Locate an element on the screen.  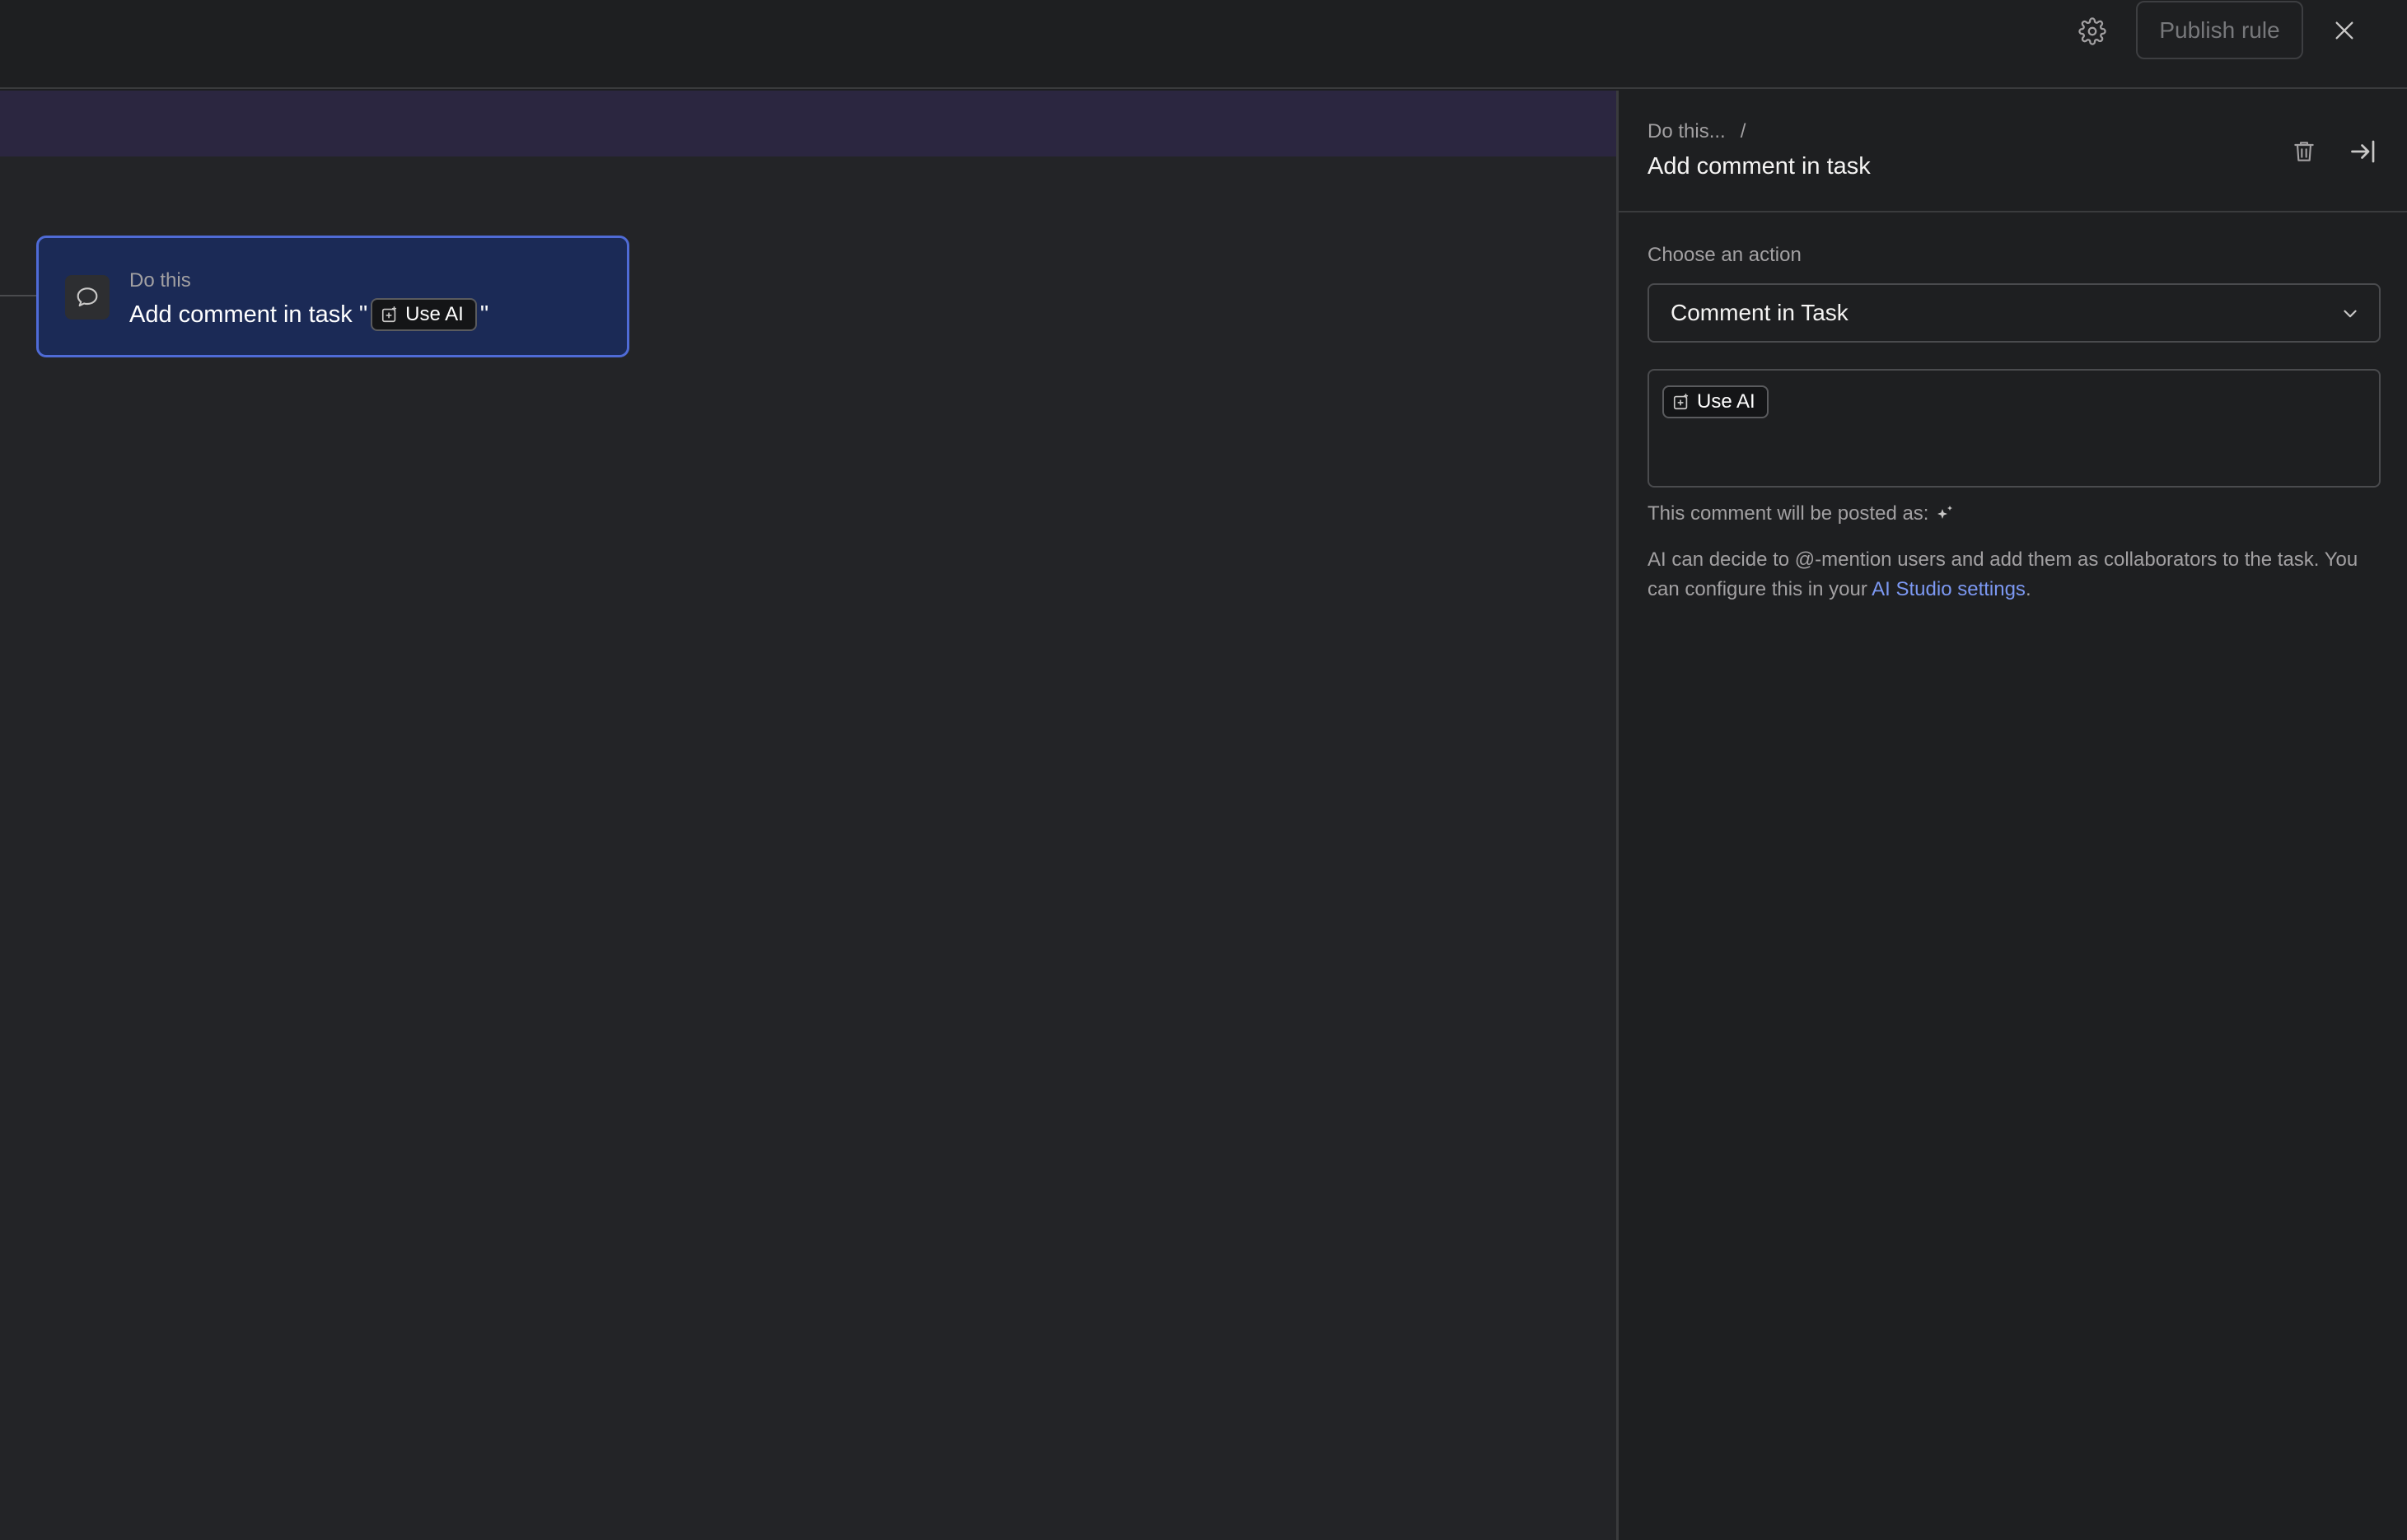
use-ai-chip: Use AI is located at coordinates (424, 314).